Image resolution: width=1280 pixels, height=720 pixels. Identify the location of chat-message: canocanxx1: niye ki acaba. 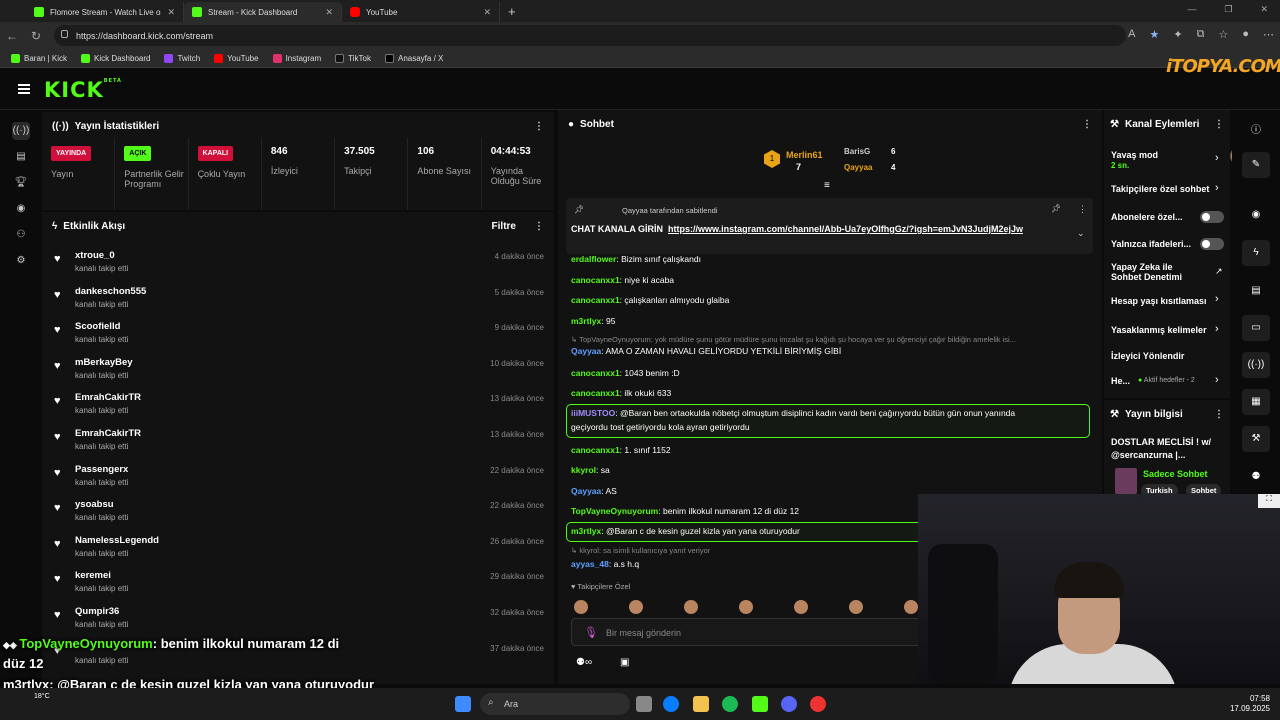
(622, 280).